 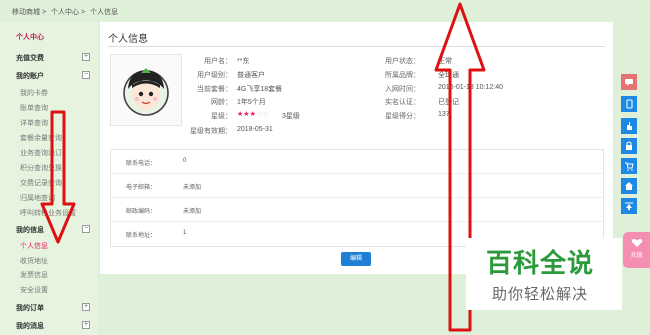 What do you see at coordinates (402, 89) in the screenshot?
I see `join-label: 入网时间：` at bounding box center [402, 89].